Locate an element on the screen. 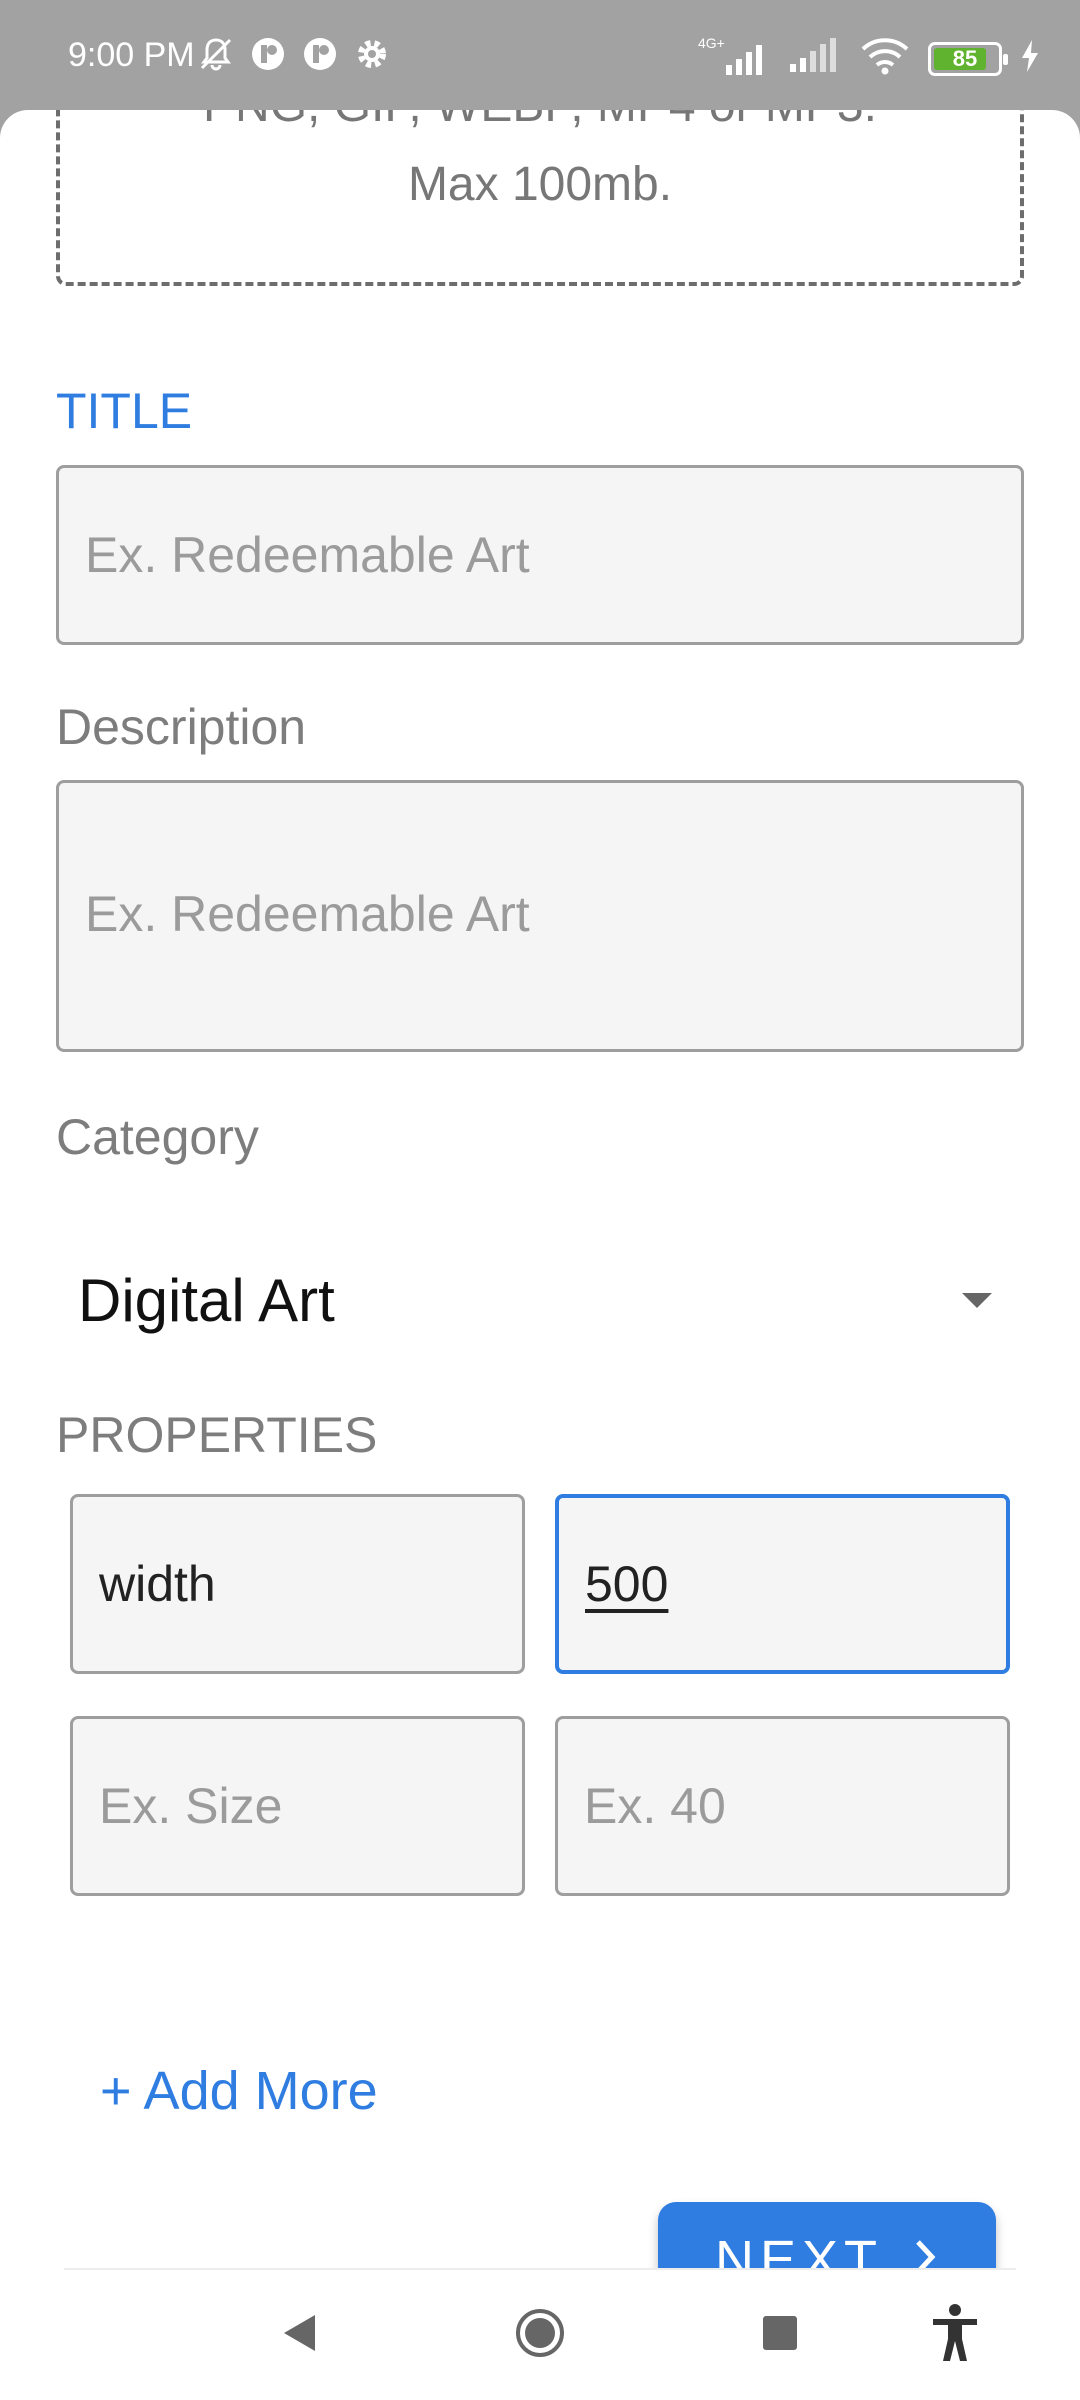 This screenshot has width=1080, height=2400. title-input is located at coordinates (540, 555).